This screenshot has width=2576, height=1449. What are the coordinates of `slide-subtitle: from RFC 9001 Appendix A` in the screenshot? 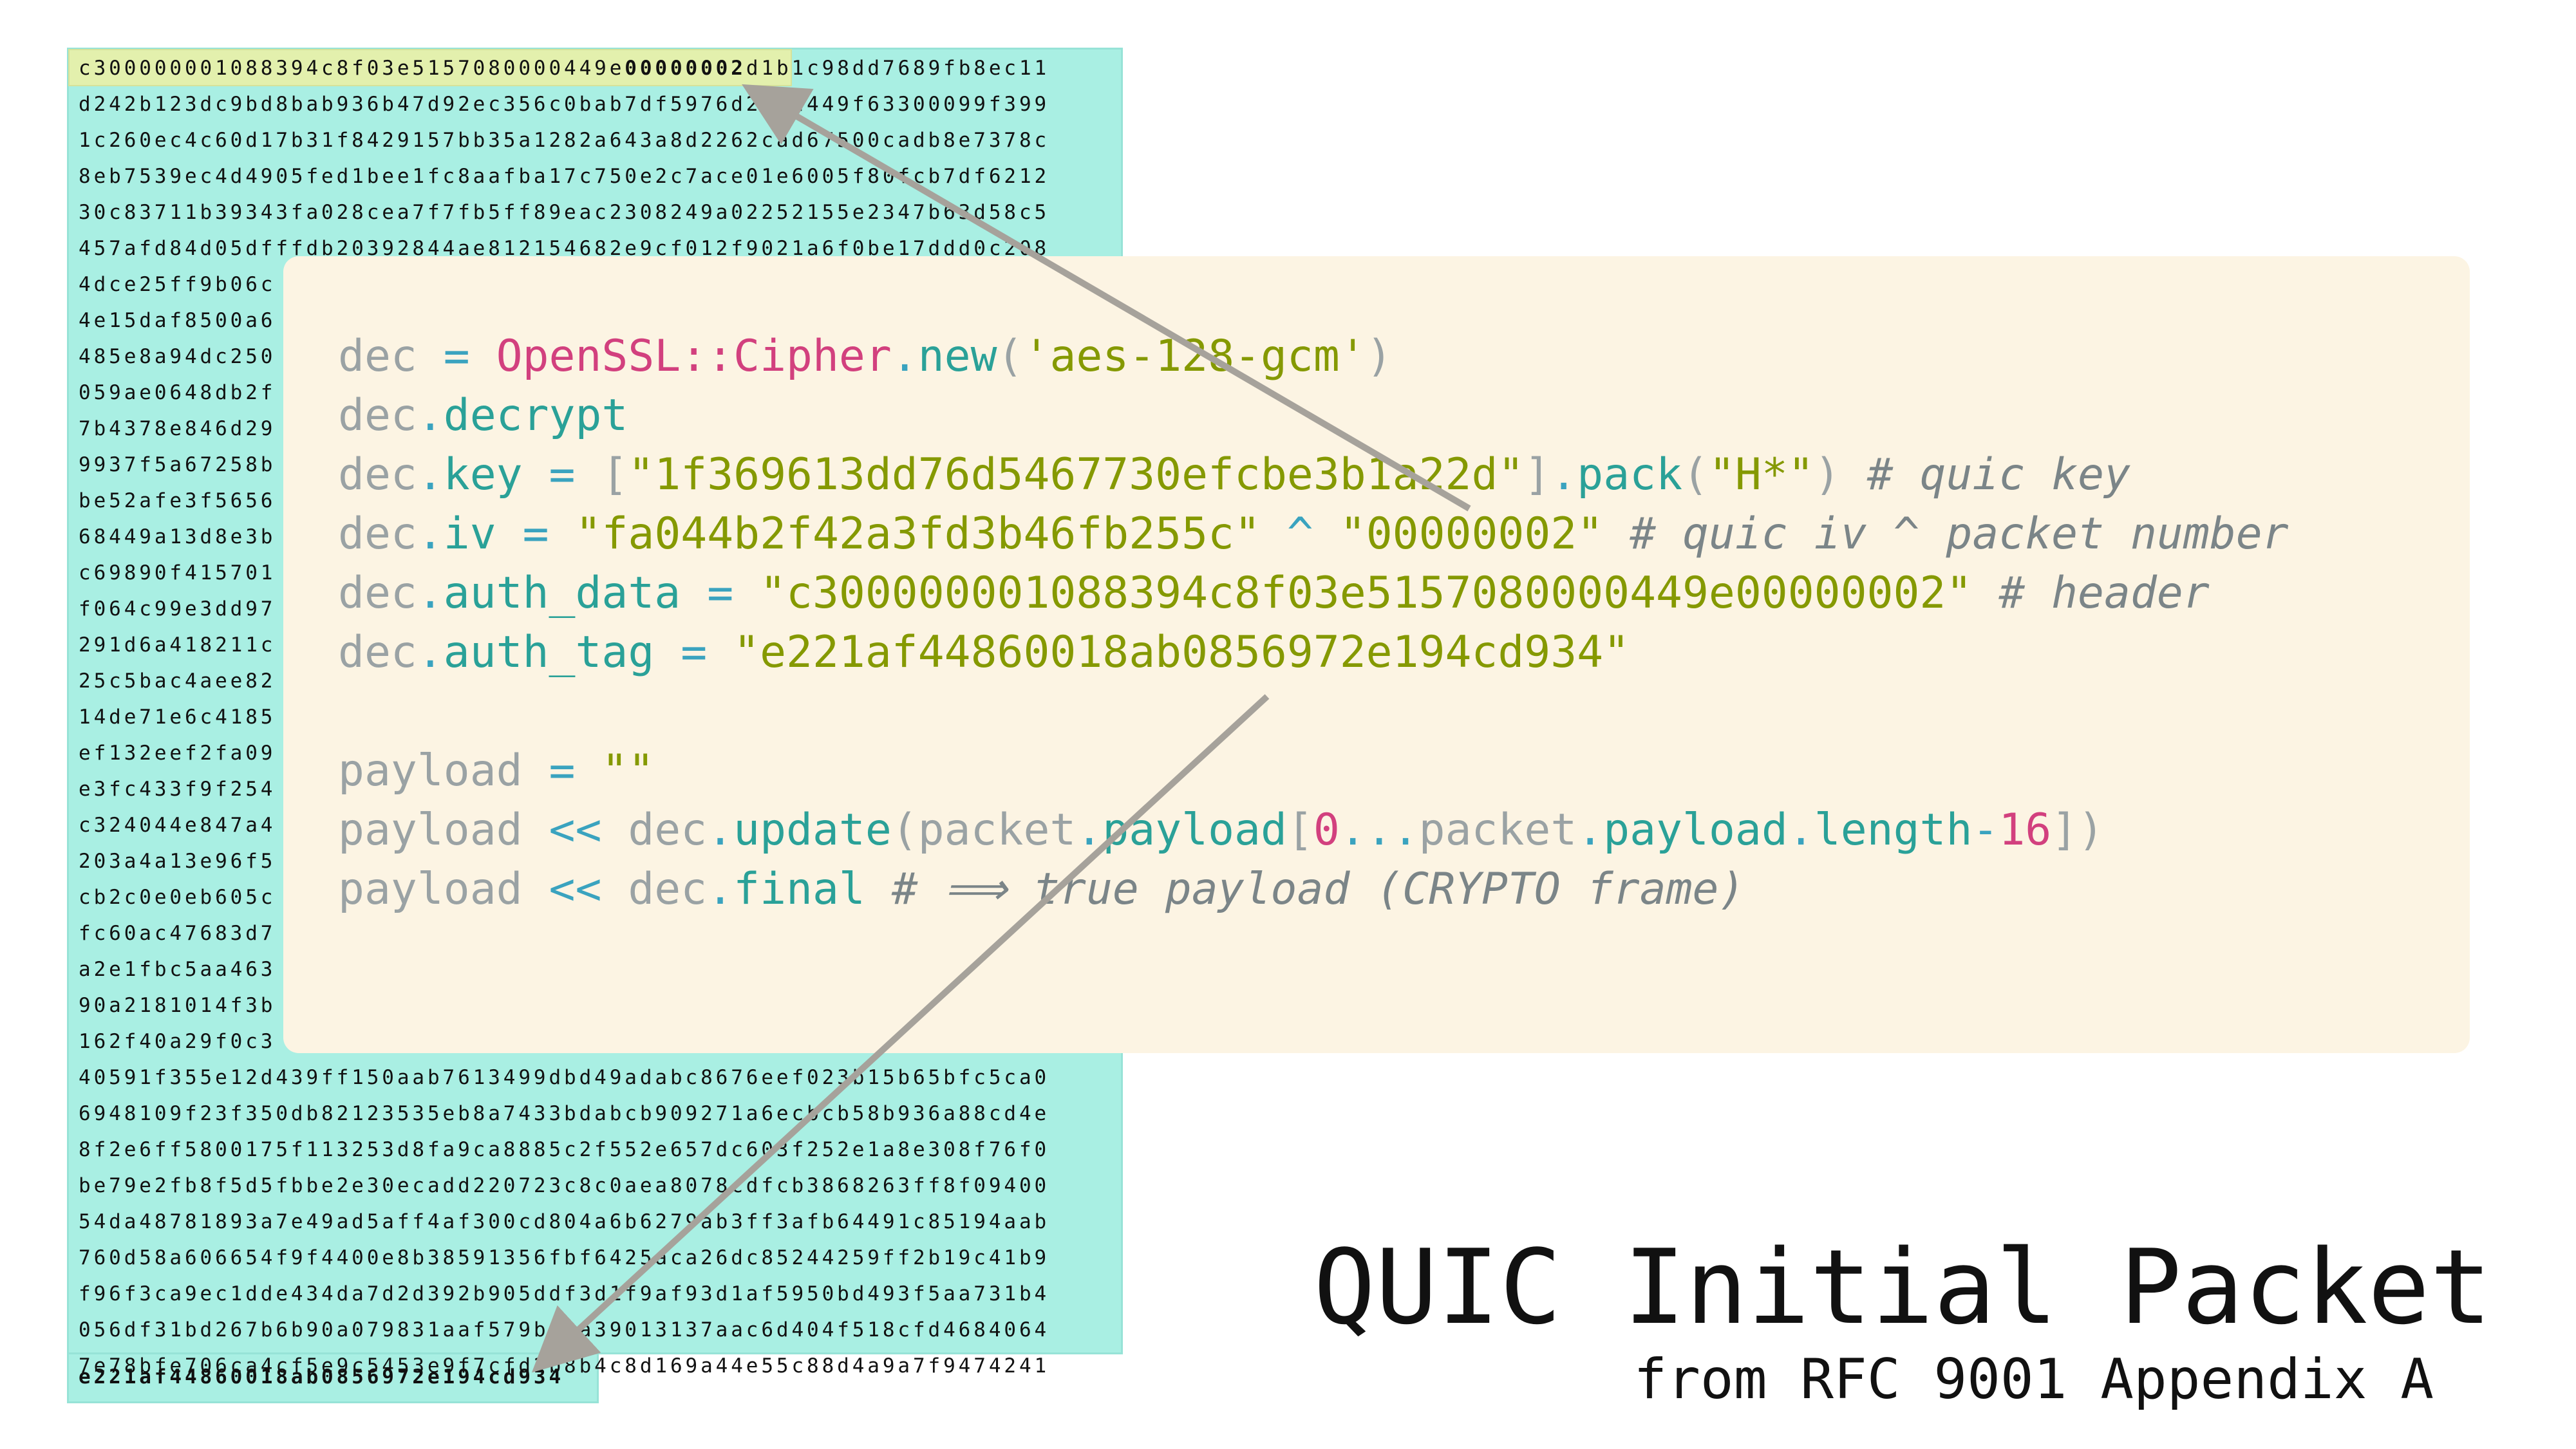 It's located at (2033, 1379).